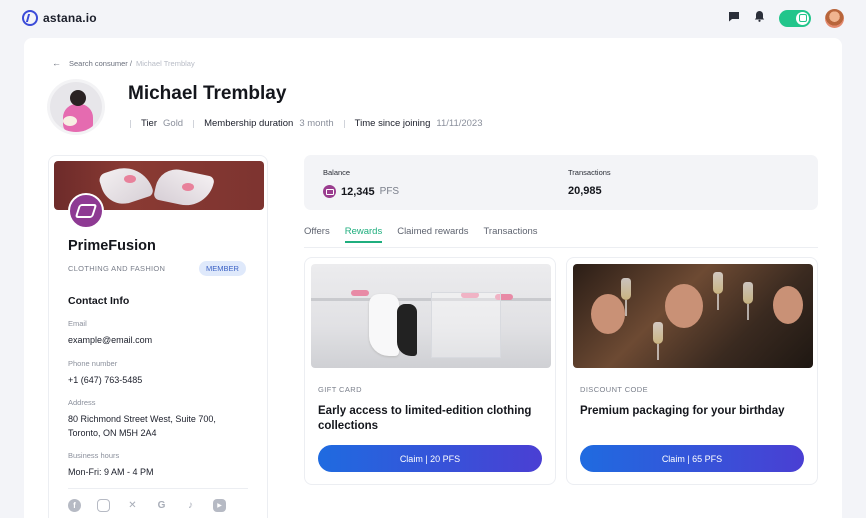 Image resolution: width=866 pixels, height=518 pixels. What do you see at coordinates (219, 505) in the screenshot?
I see `youtube-icon: ▶` at bounding box center [219, 505].